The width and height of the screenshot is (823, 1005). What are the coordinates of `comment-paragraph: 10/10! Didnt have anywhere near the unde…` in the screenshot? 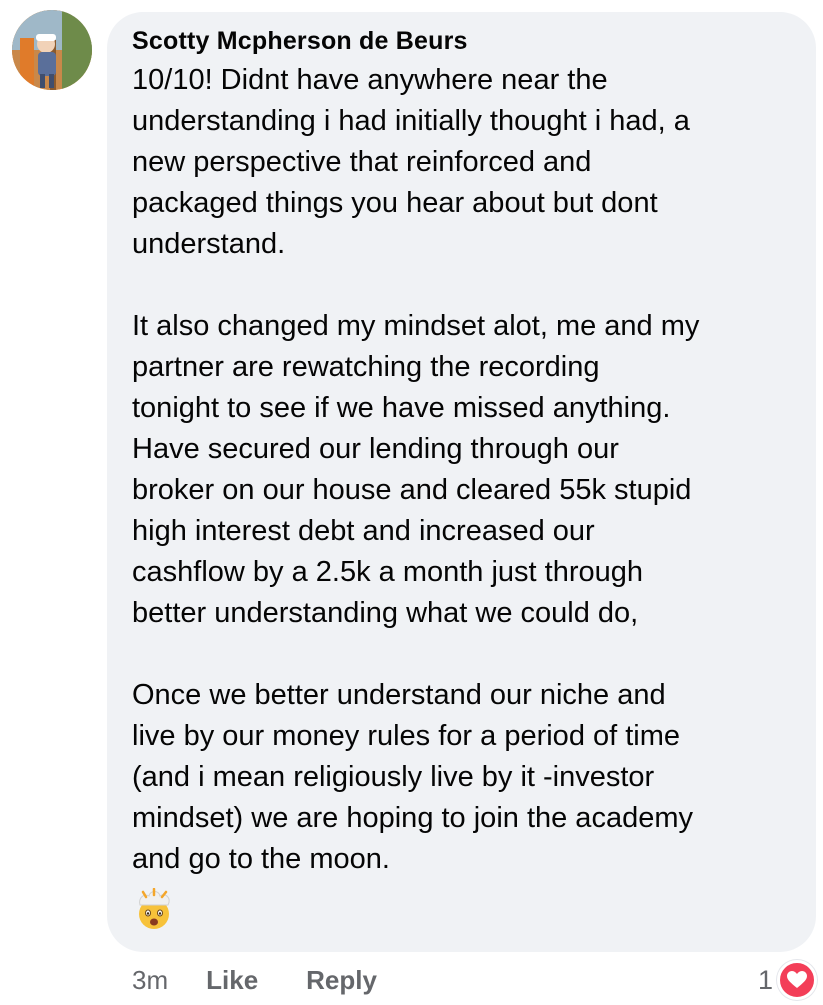 It's located at (411, 162).